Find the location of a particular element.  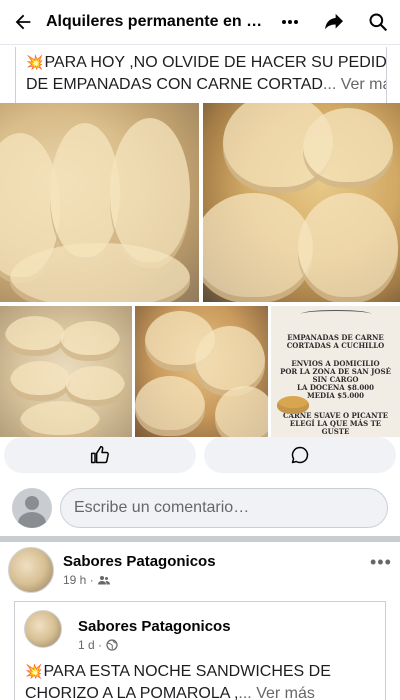

comment-icon is located at coordinates (300, 455).